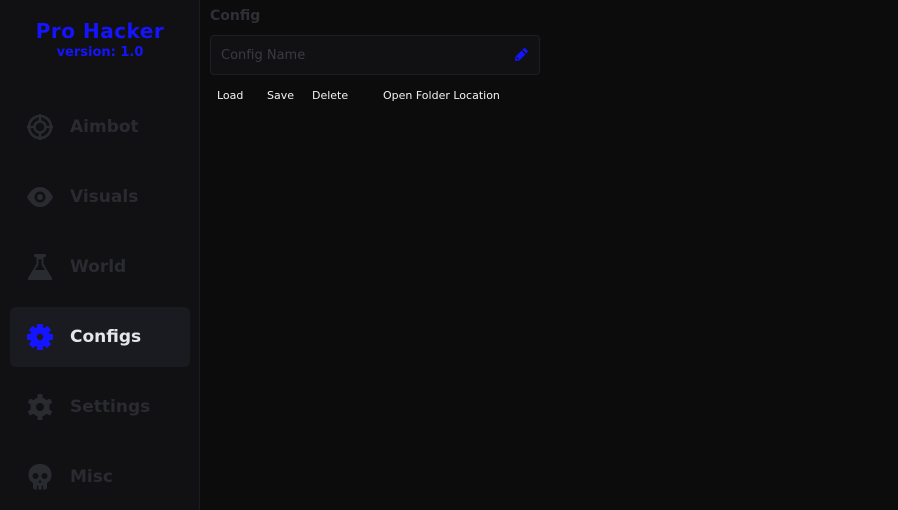  What do you see at coordinates (40, 337) in the screenshot?
I see `cog-icon` at bounding box center [40, 337].